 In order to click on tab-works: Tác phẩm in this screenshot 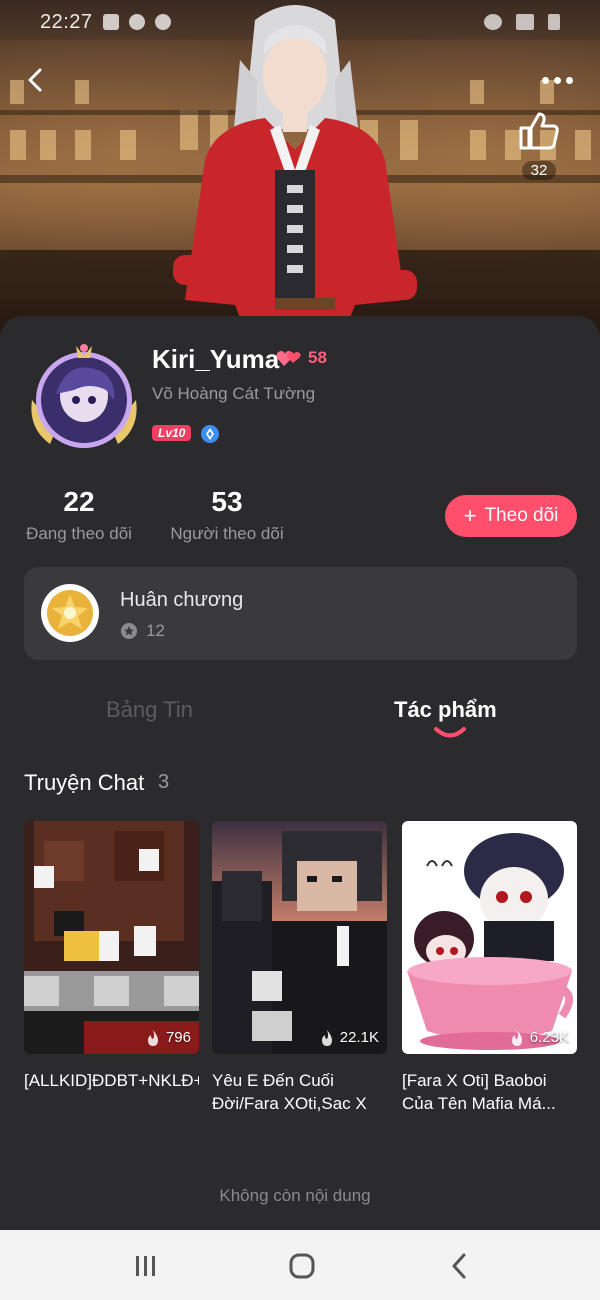, I will do `click(445, 710)`.